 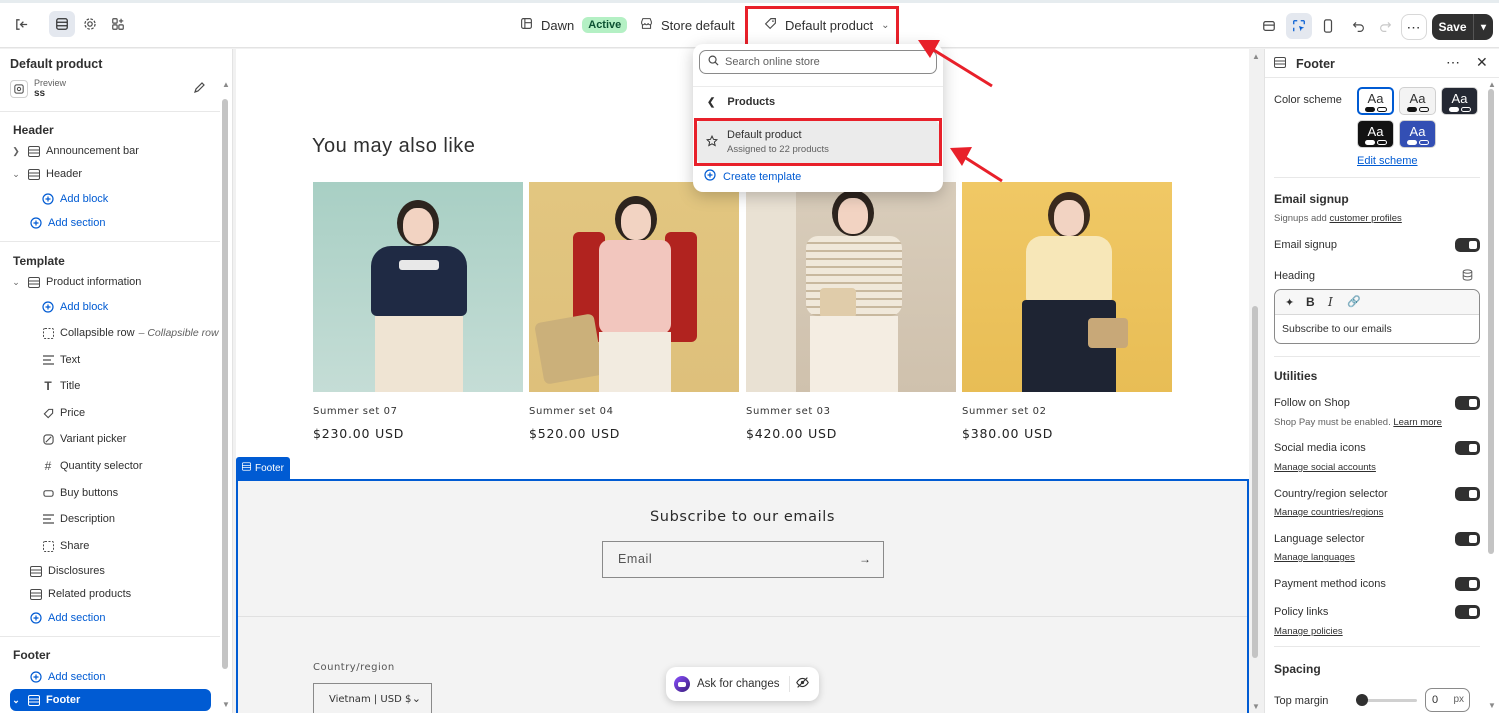 I want to click on tree-item-price: Price, so click(x=134, y=413).